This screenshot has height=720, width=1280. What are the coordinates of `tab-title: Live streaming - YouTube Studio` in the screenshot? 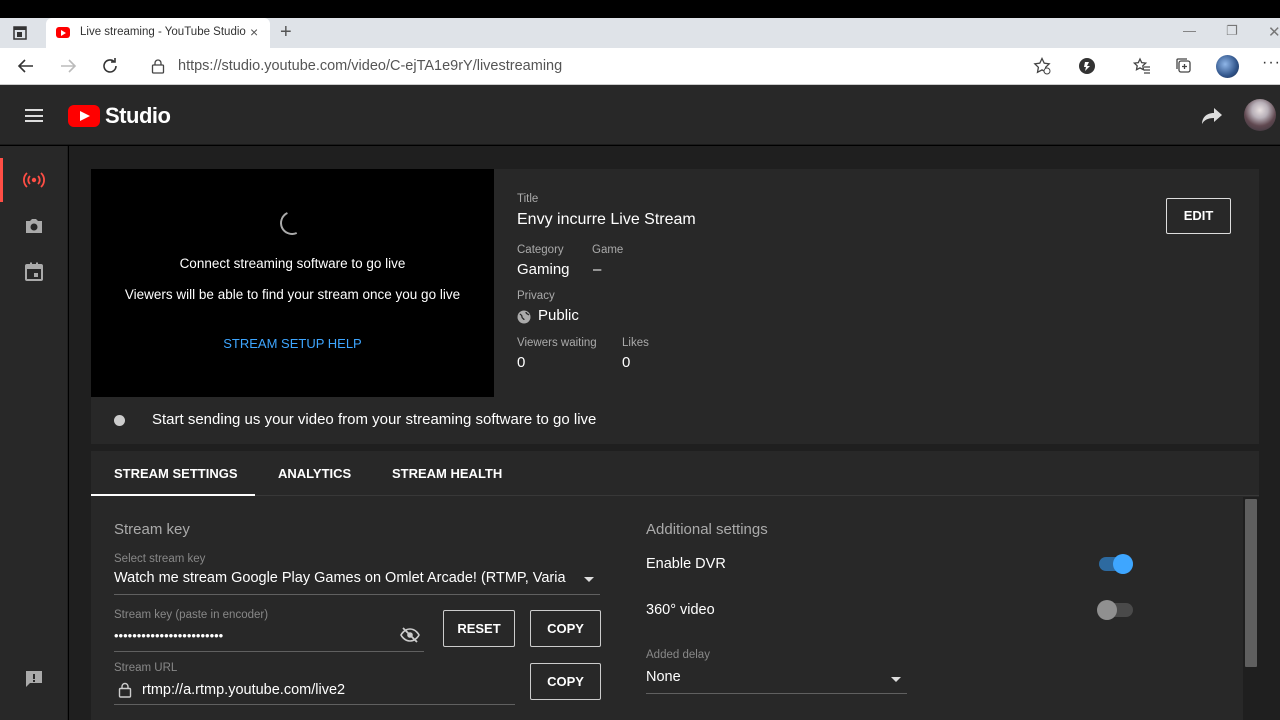 It's located at (163, 32).